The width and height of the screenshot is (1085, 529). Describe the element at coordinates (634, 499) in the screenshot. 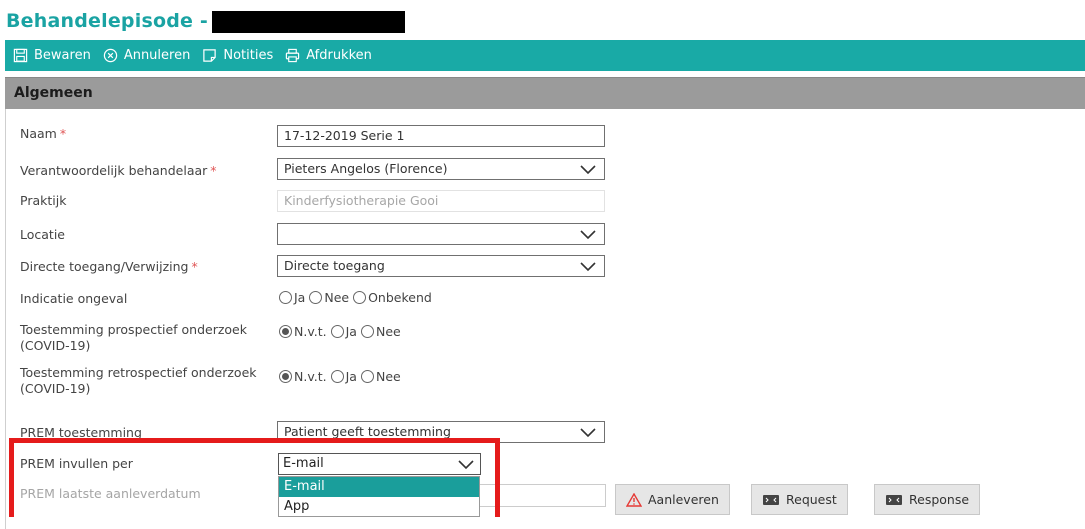

I see `warning-icon` at that location.